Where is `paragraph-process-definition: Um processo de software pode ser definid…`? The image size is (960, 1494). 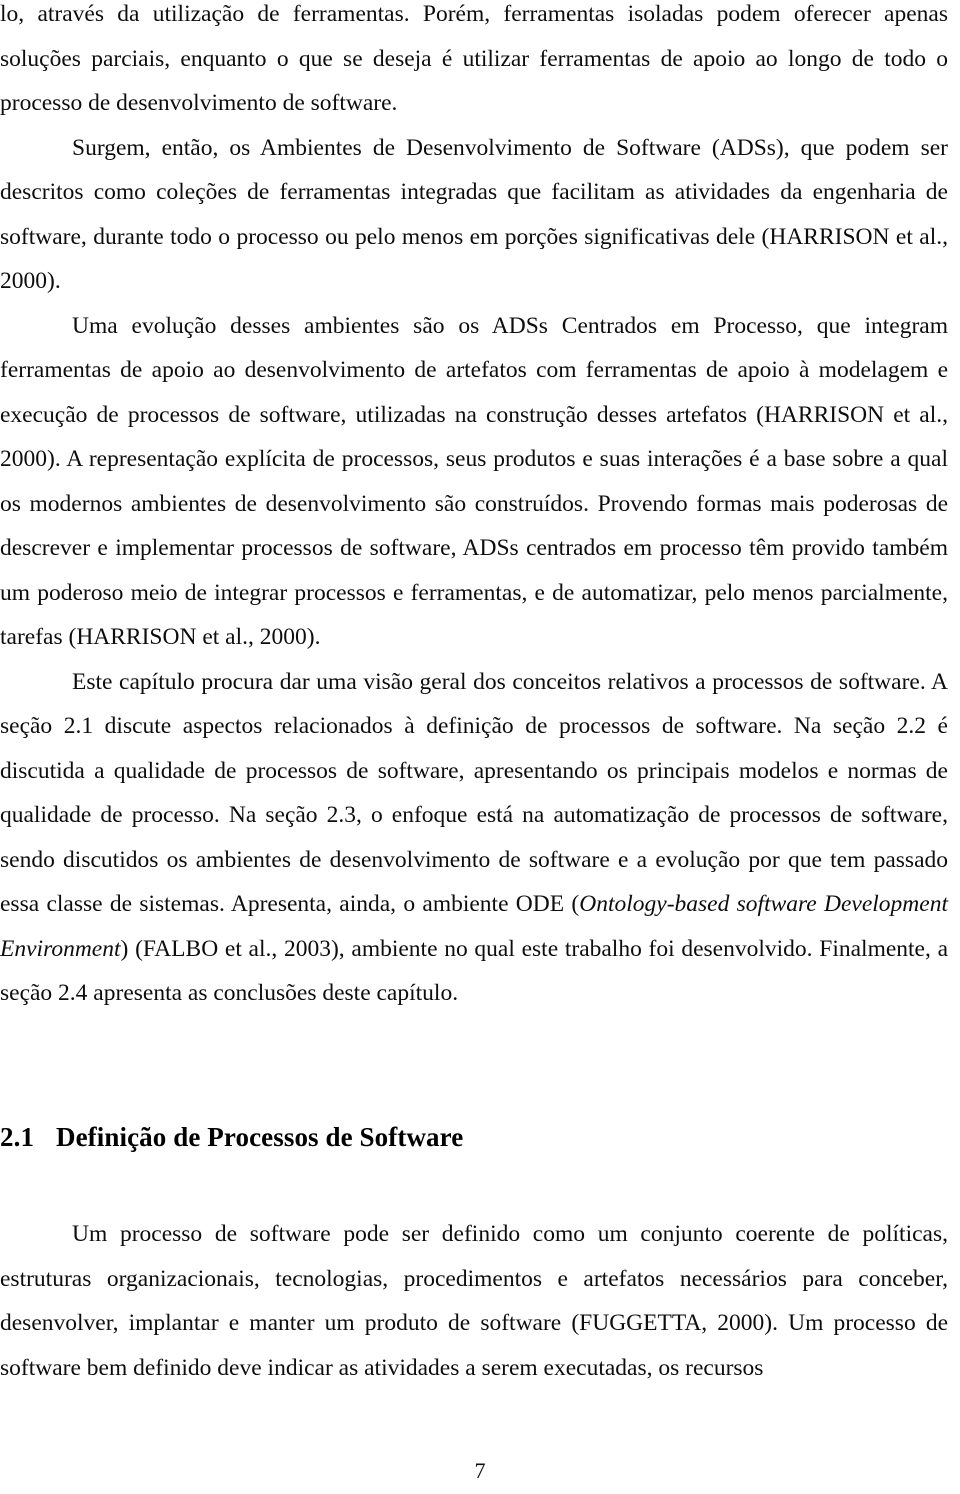 paragraph-process-definition: Um processo de software pode ser definid… is located at coordinates (474, 1301).